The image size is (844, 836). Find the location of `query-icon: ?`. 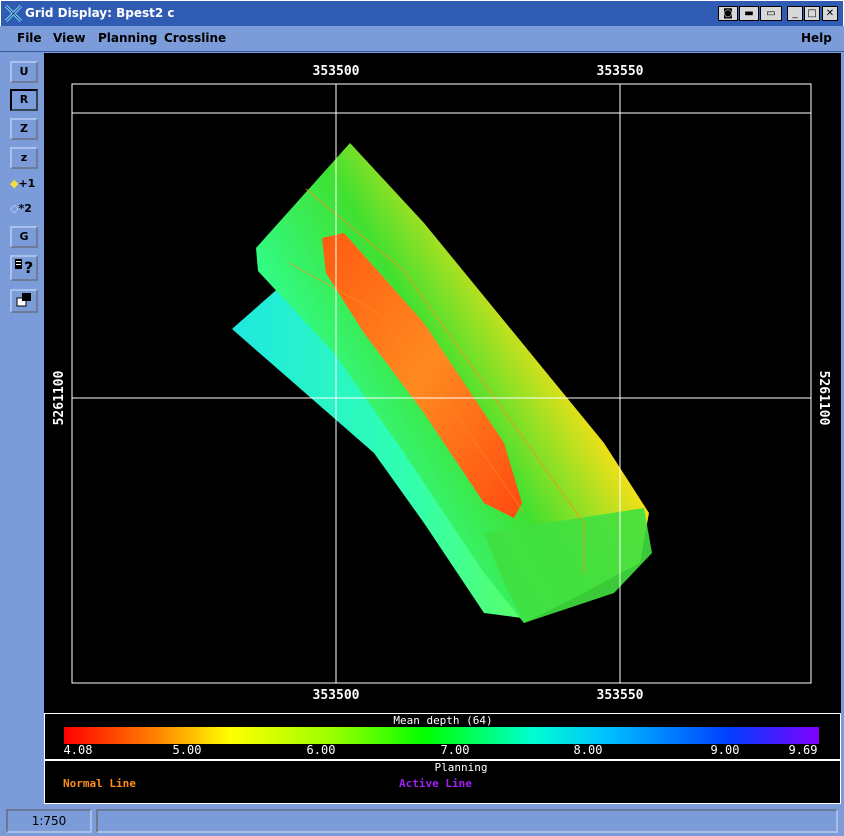

query-icon: ? is located at coordinates (24, 268).